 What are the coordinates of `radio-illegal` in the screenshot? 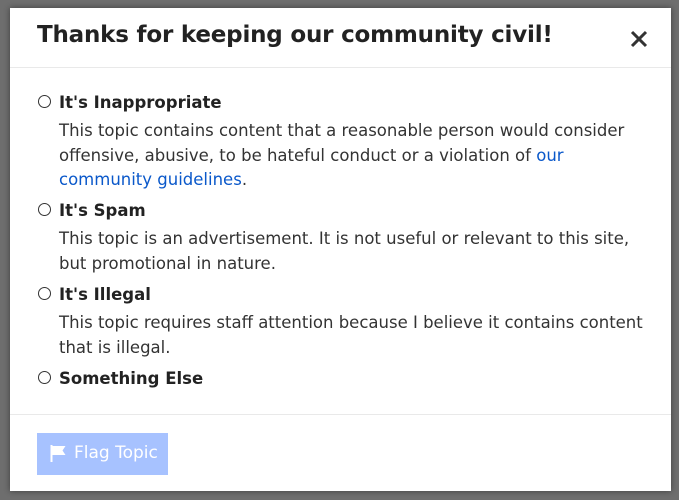 It's located at (44, 293).